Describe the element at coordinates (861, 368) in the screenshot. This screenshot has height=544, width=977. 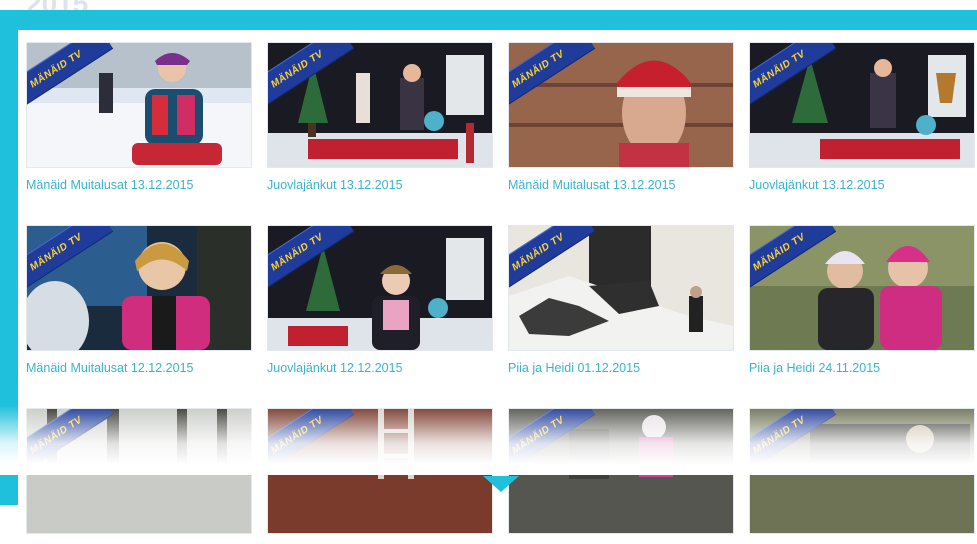
I see `video-caption: Piia ja Heidi 24.11.2015` at that location.